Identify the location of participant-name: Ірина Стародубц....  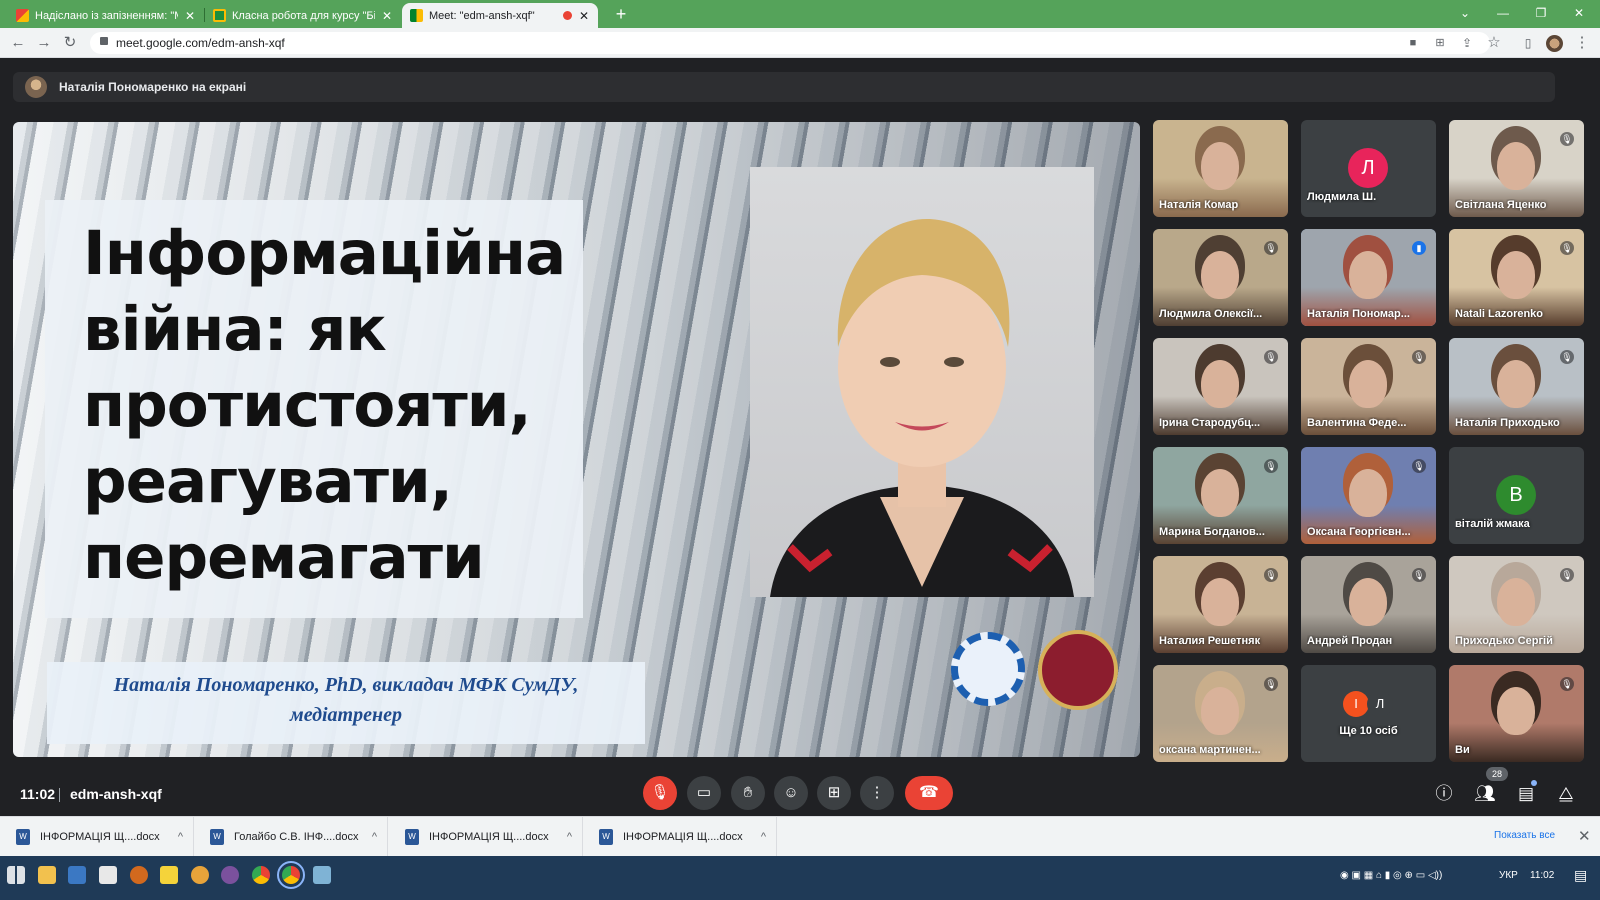
(1210, 423).